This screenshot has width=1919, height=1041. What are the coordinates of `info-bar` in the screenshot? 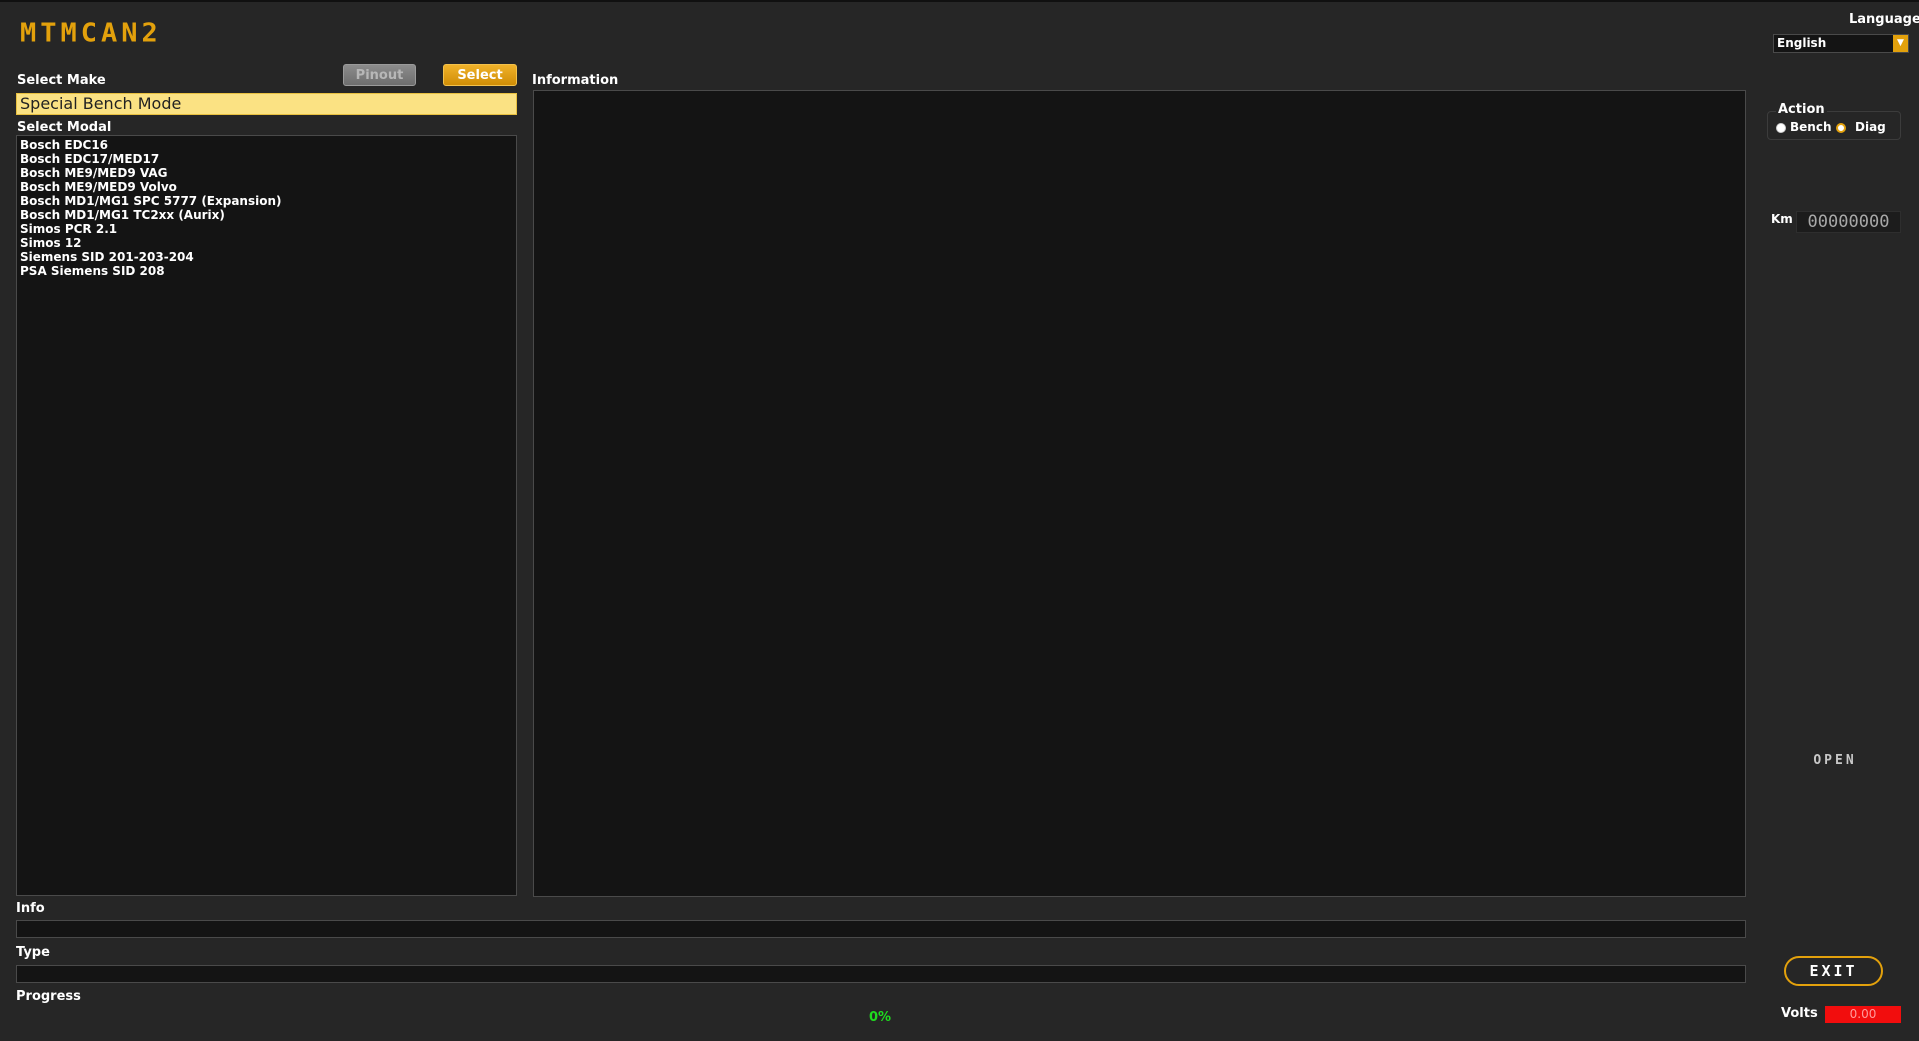 It's located at (881, 929).